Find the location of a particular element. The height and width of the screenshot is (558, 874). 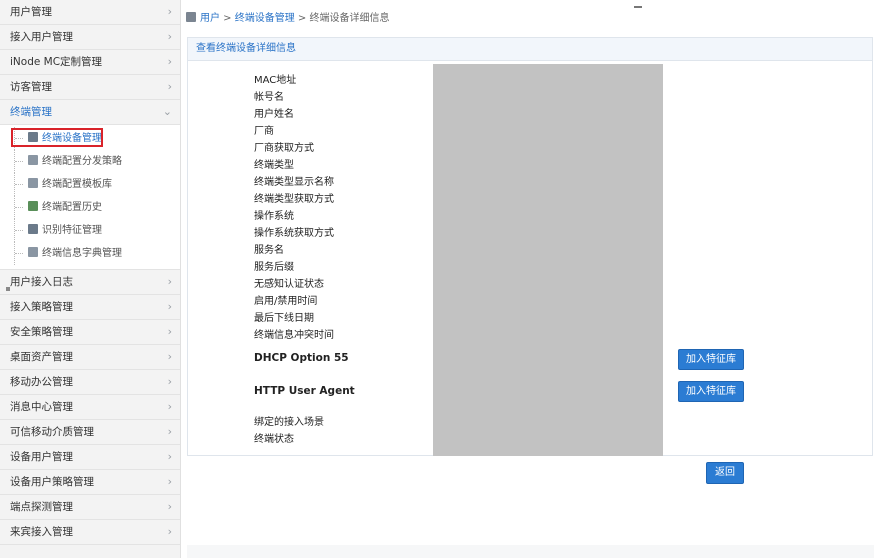

sidebar-item-trusted-media: 可信移动介质管理 › is located at coordinates (90, 432).